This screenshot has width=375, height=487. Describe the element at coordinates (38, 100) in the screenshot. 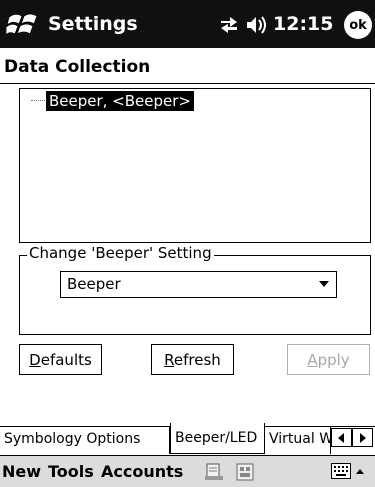

I see `tree-connector` at that location.